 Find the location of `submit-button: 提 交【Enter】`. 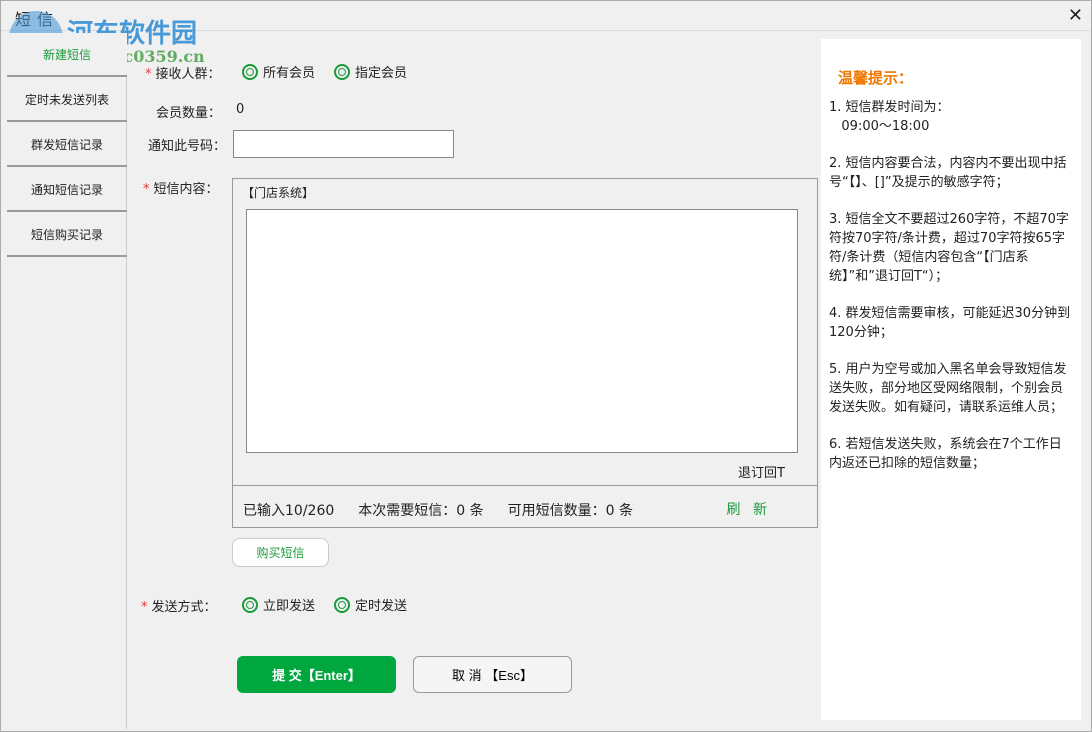

submit-button: 提 交【Enter】 is located at coordinates (316, 674).